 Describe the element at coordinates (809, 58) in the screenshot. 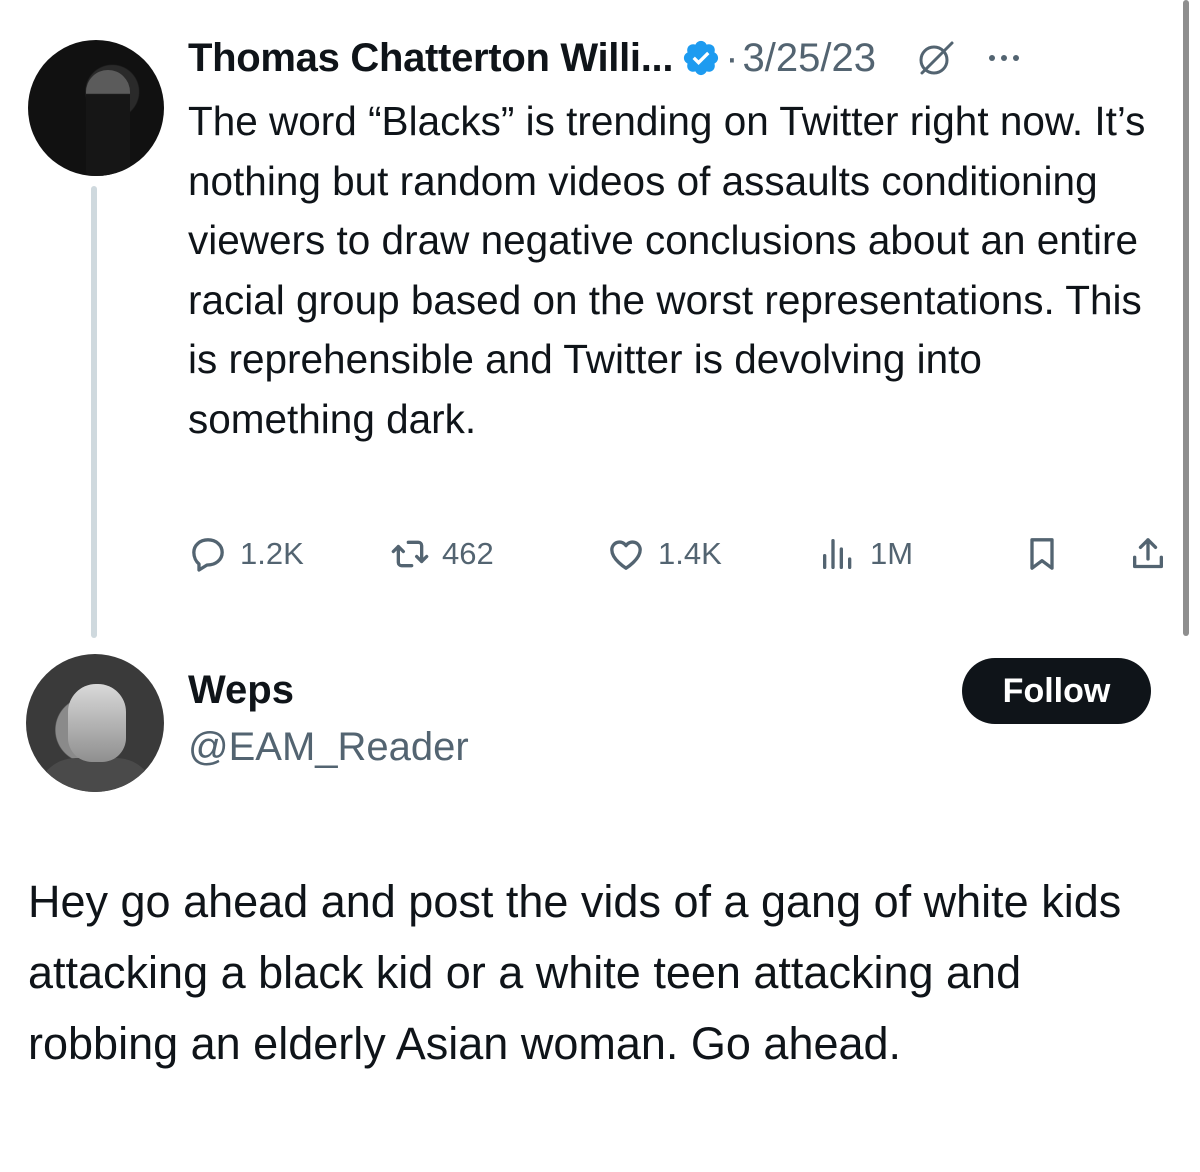

I see `tweet-date: 3/25/23` at that location.